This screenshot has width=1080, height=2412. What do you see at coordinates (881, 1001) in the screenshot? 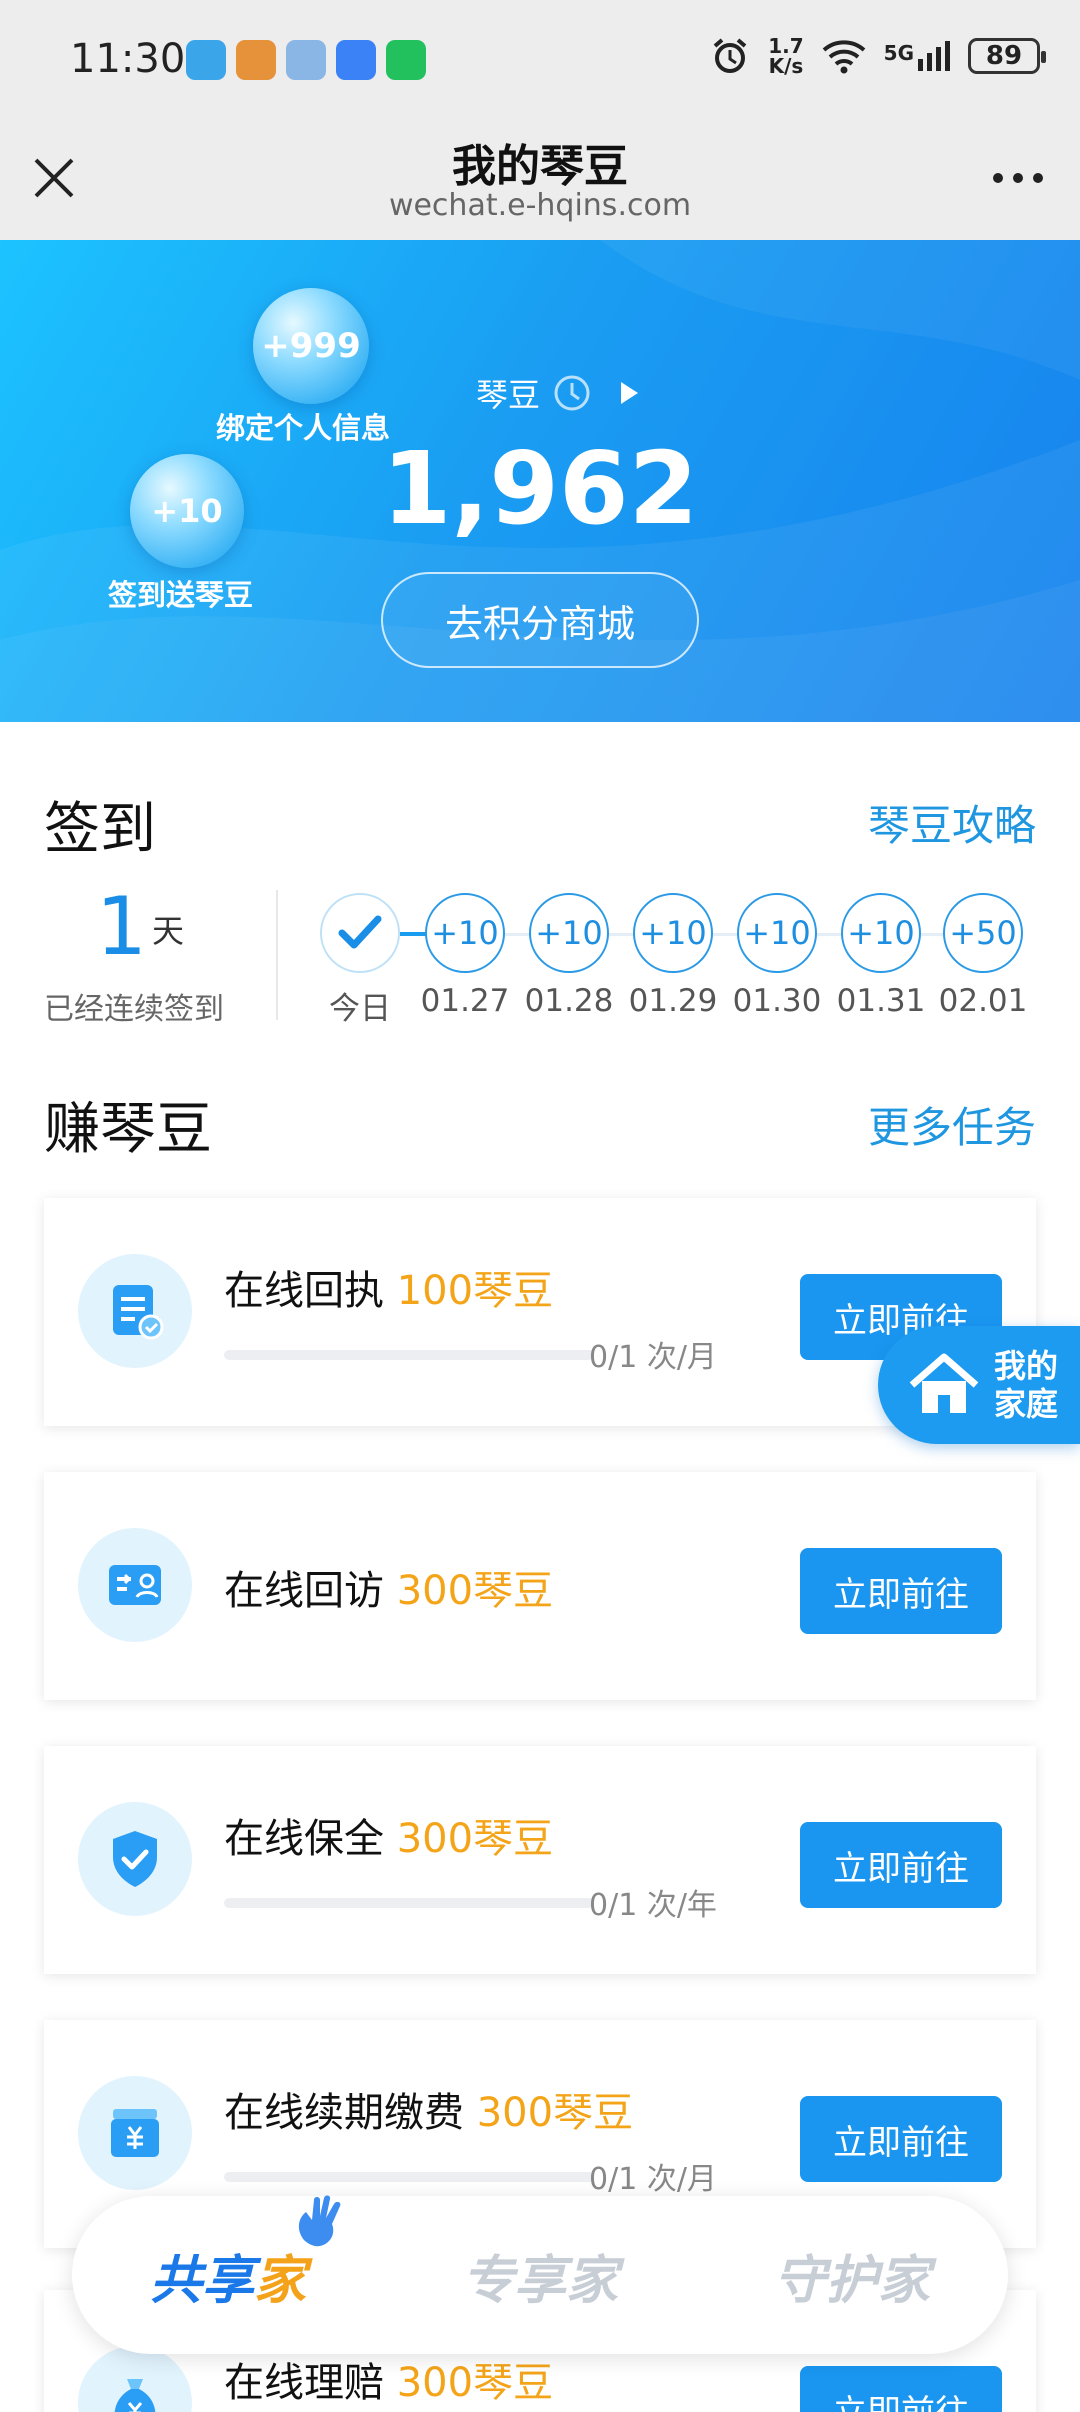
I see `day-label: 01.31` at bounding box center [881, 1001].